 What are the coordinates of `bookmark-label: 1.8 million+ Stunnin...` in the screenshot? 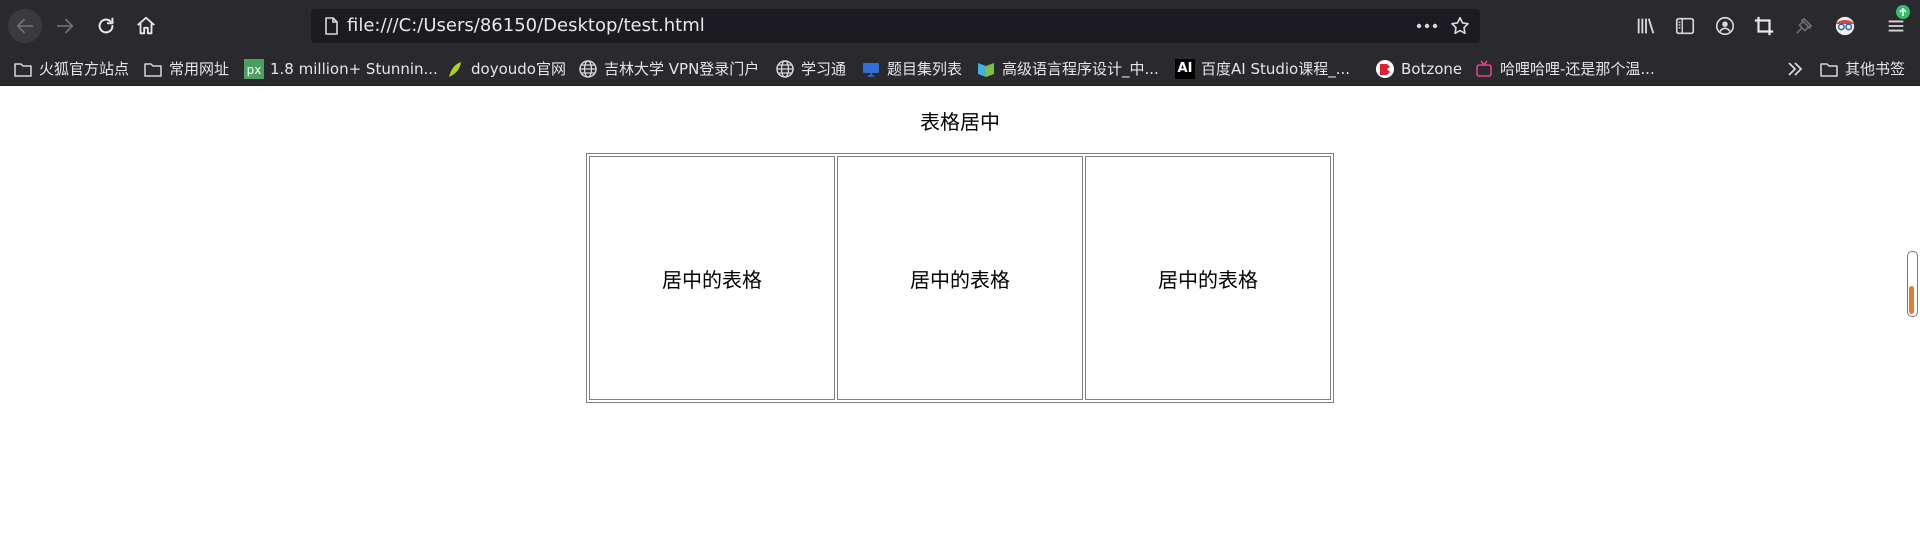 It's located at (354, 68).